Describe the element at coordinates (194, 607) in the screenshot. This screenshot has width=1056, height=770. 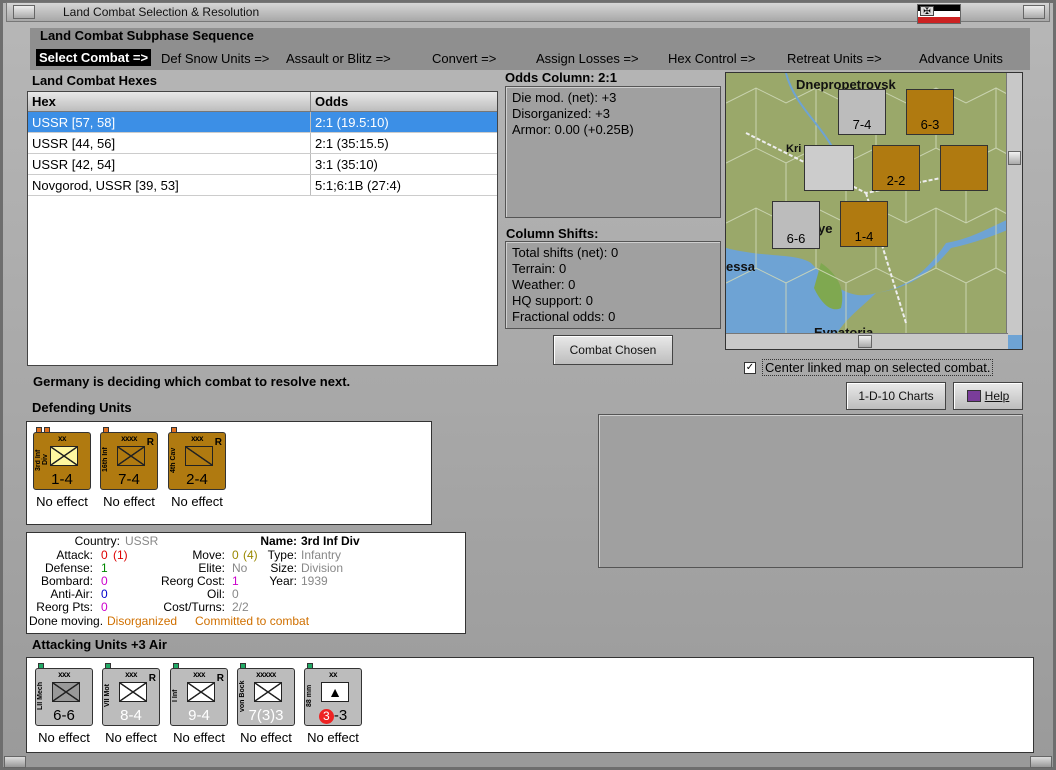
I see `cost-turns-label: Cost/Turns:` at that location.